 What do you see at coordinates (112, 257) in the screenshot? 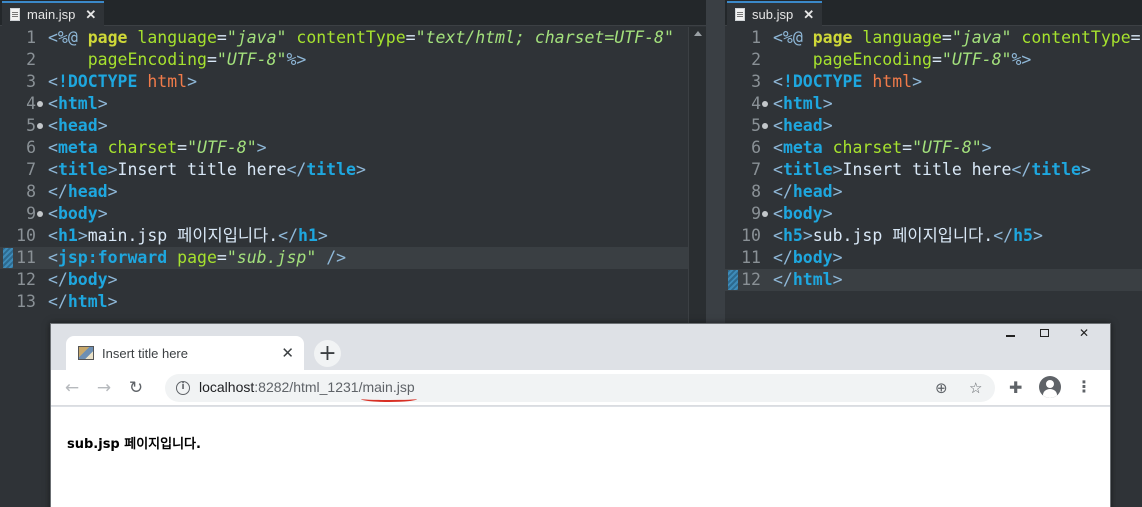
I see `code-token: jsp:forward` at bounding box center [112, 257].